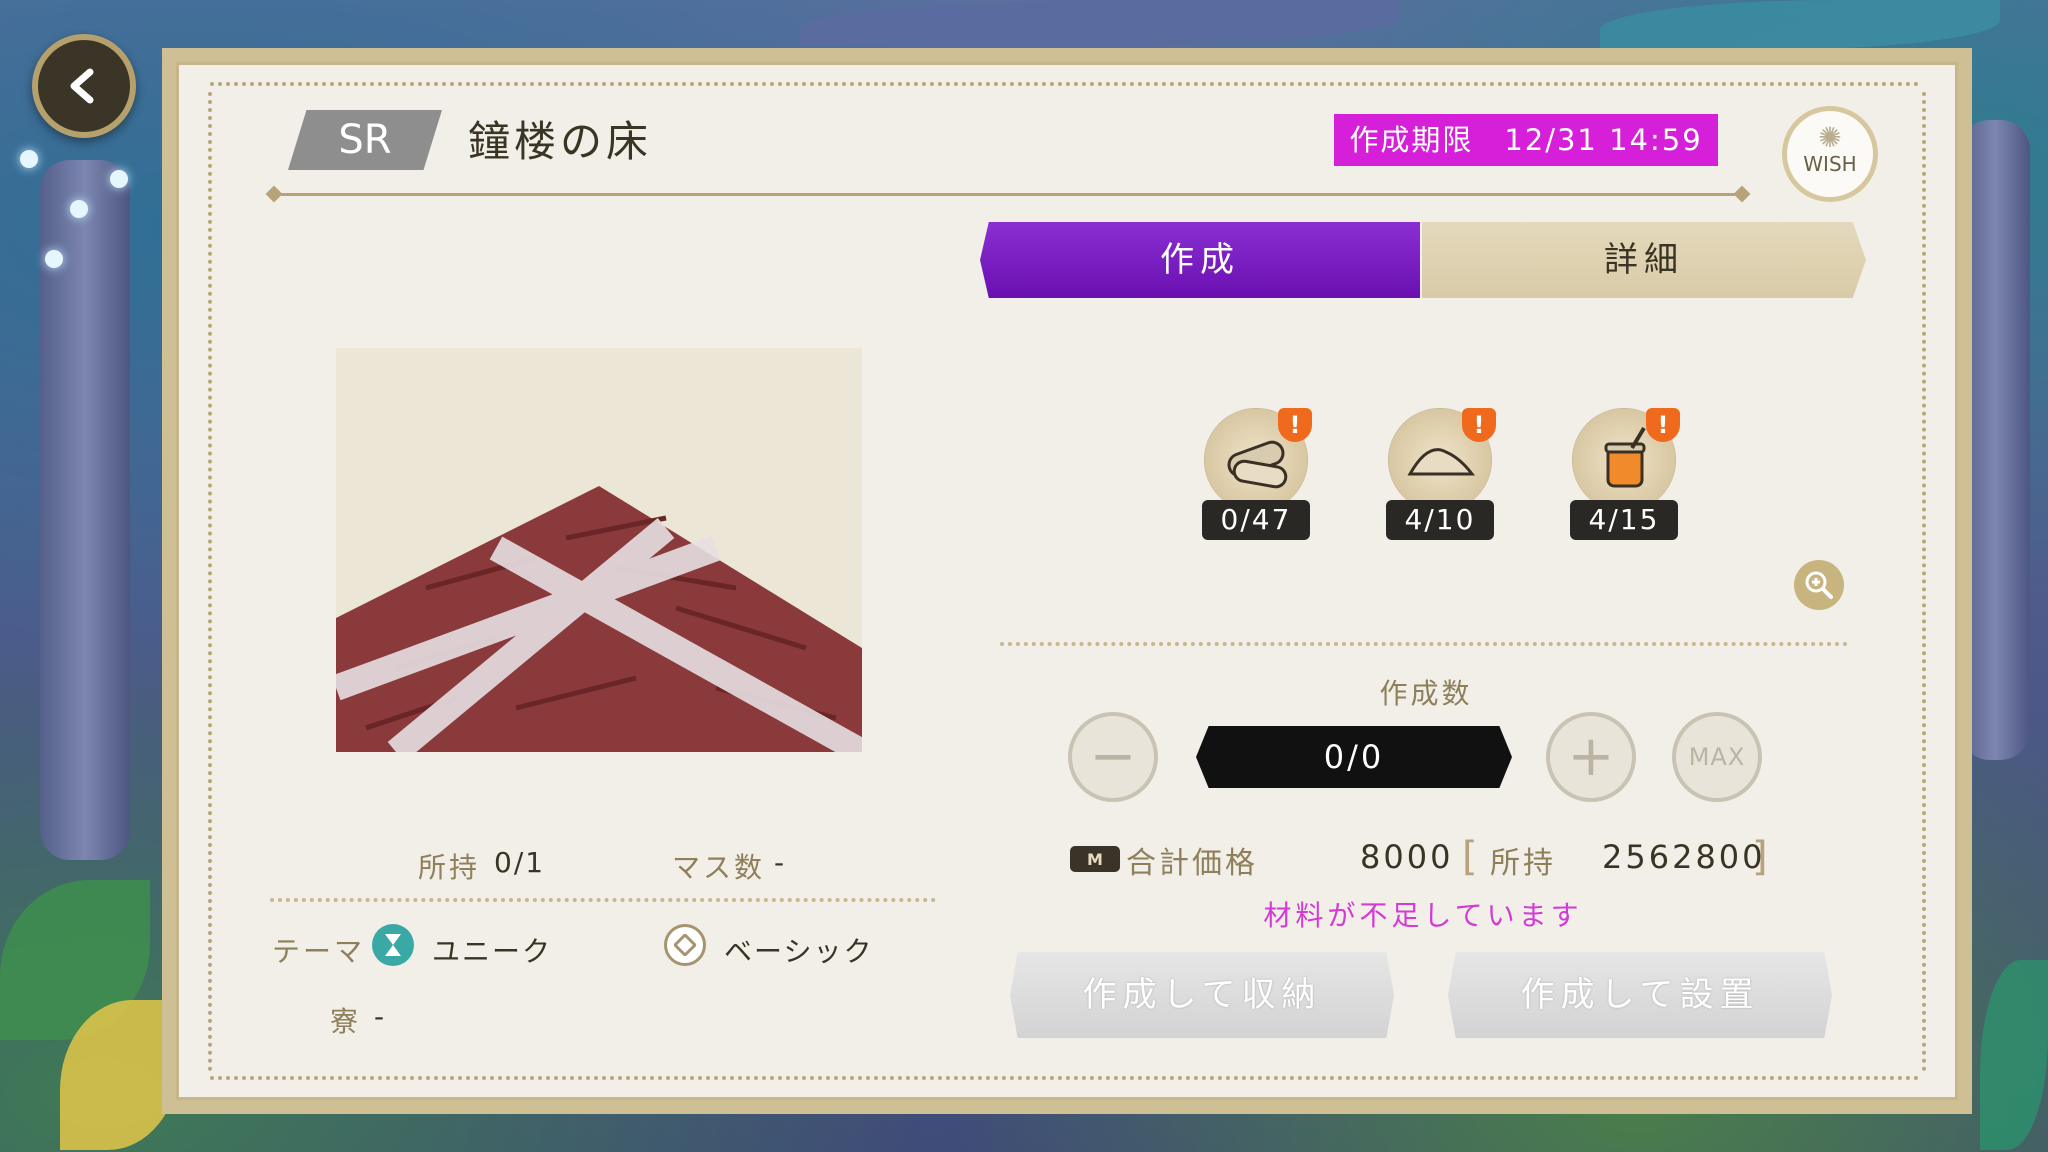 The width and height of the screenshot is (2048, 1152). Describe the element at coordinates (560, 141) in the screenshot. I see `item-title: 鐘楼の床` at that location.